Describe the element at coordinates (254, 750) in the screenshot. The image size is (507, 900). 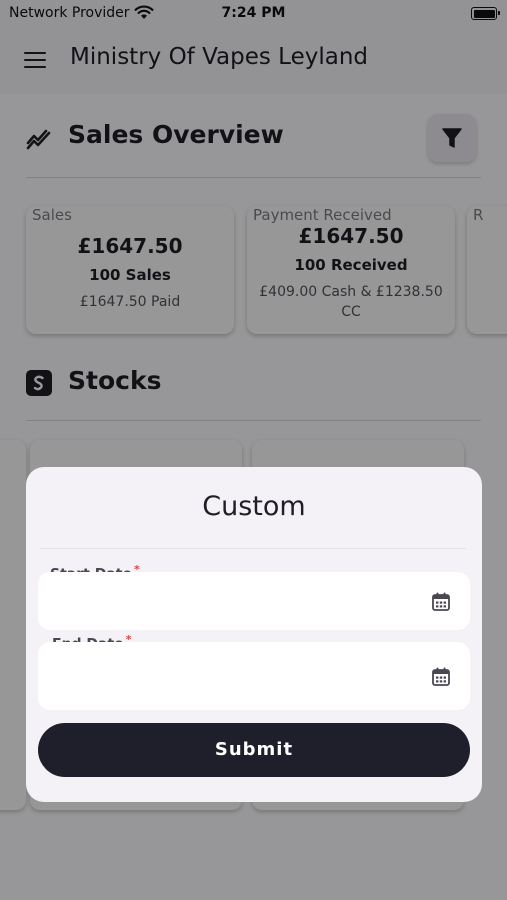
I see `submit-button: Submit` at that location.